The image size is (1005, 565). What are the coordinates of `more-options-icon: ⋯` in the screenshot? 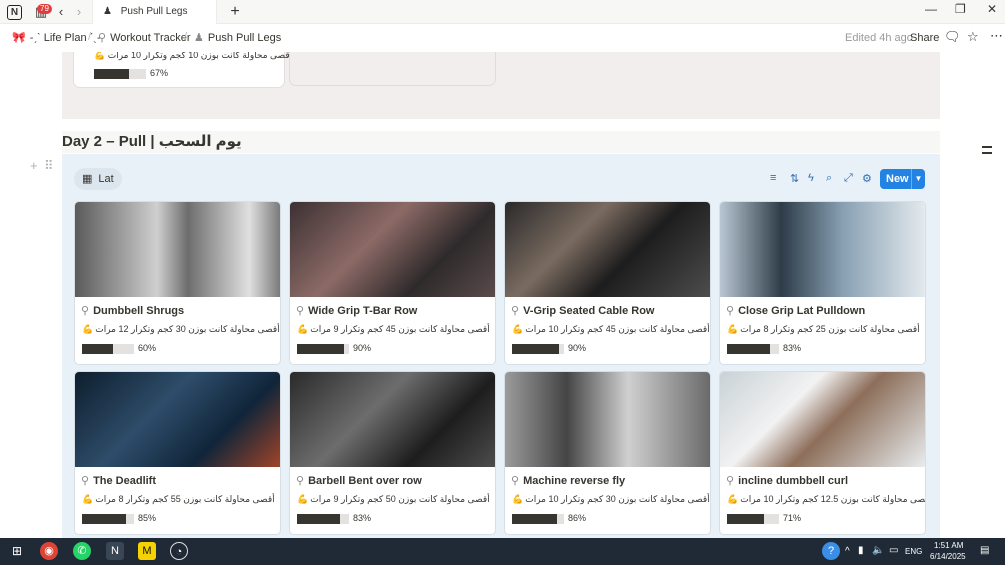 It's located at (996, 36).